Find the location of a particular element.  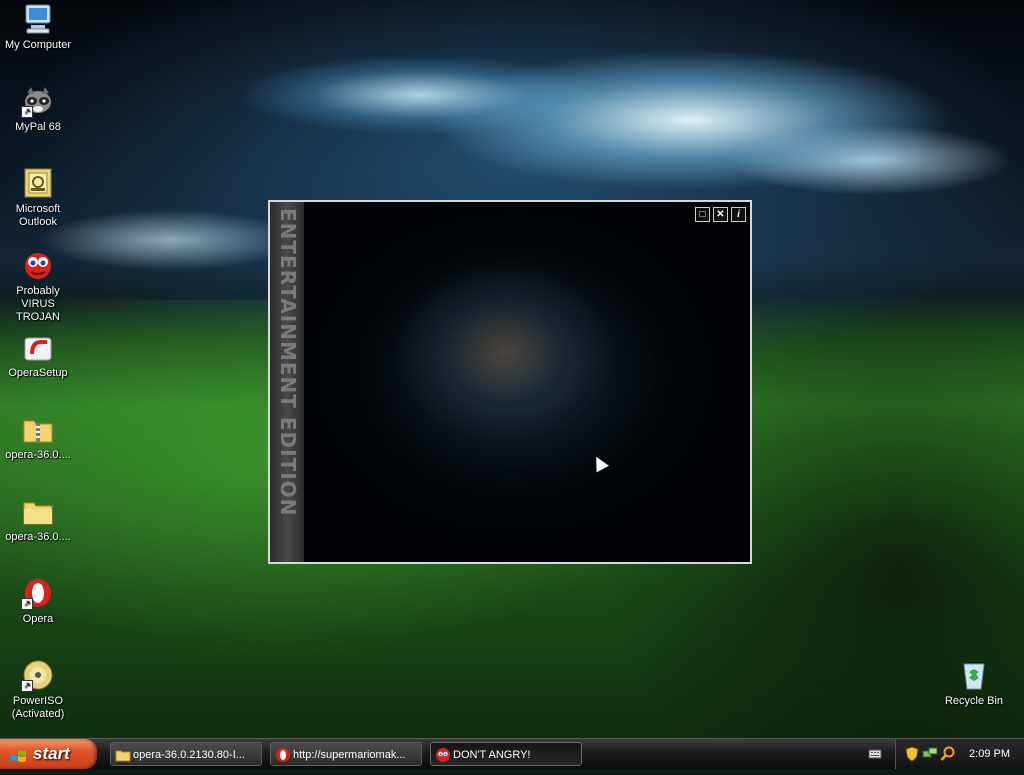

media-side-panel: ENTERTAINMENT EDITION is located at coordinates (287, 382).